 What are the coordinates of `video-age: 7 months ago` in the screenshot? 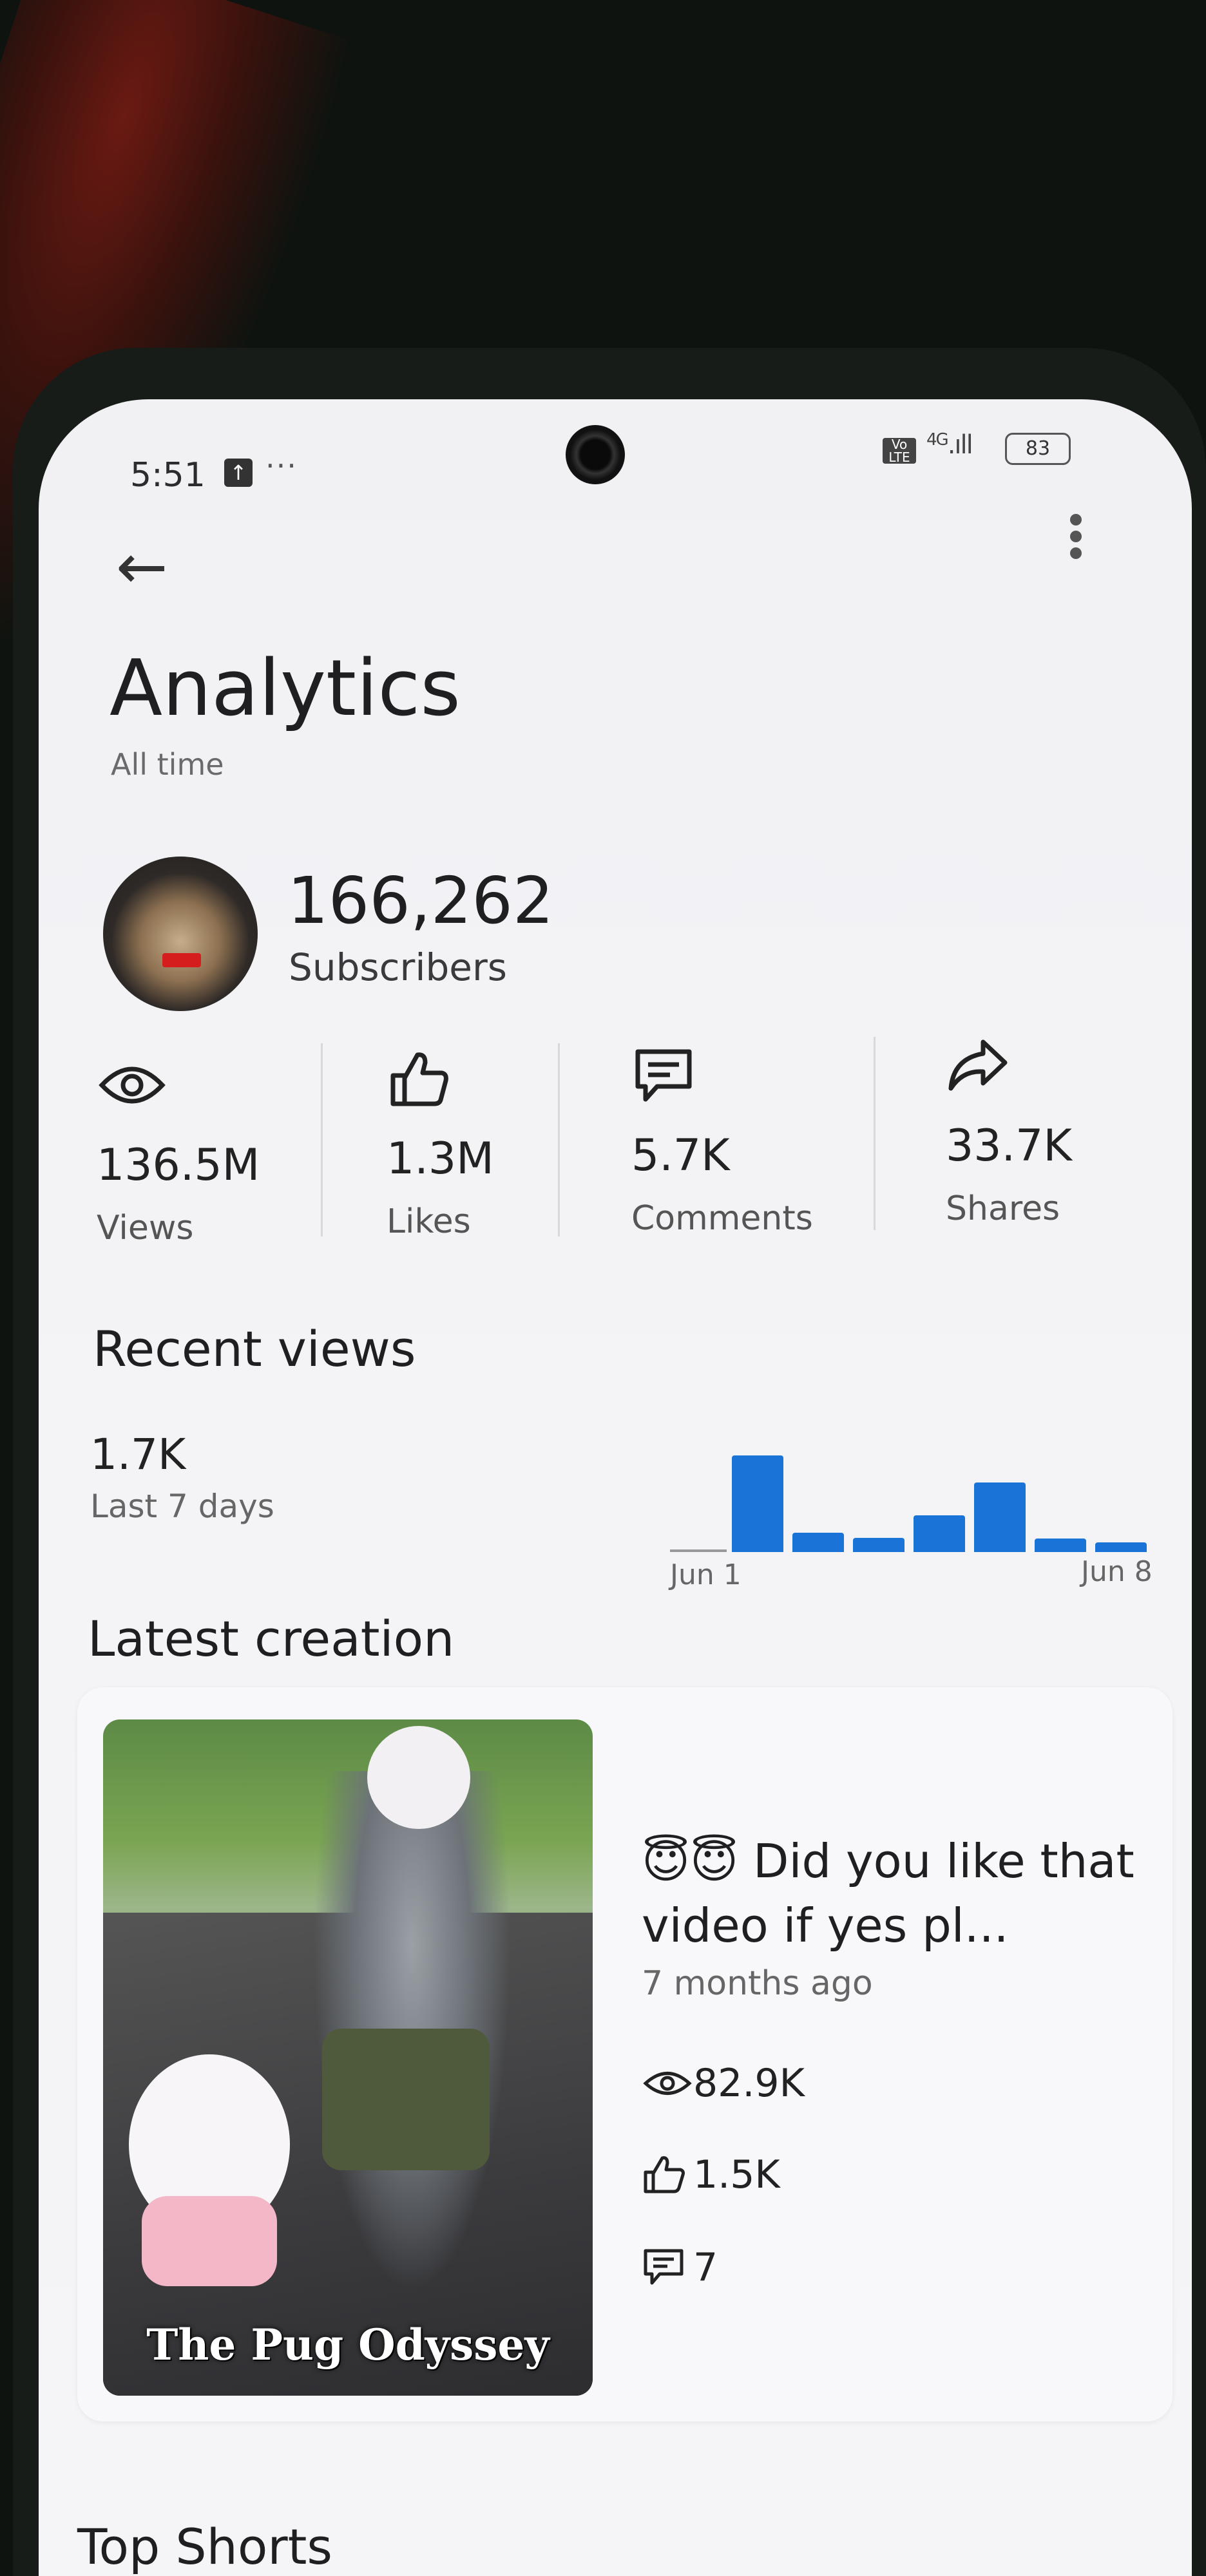 It's located at (758, 1983).